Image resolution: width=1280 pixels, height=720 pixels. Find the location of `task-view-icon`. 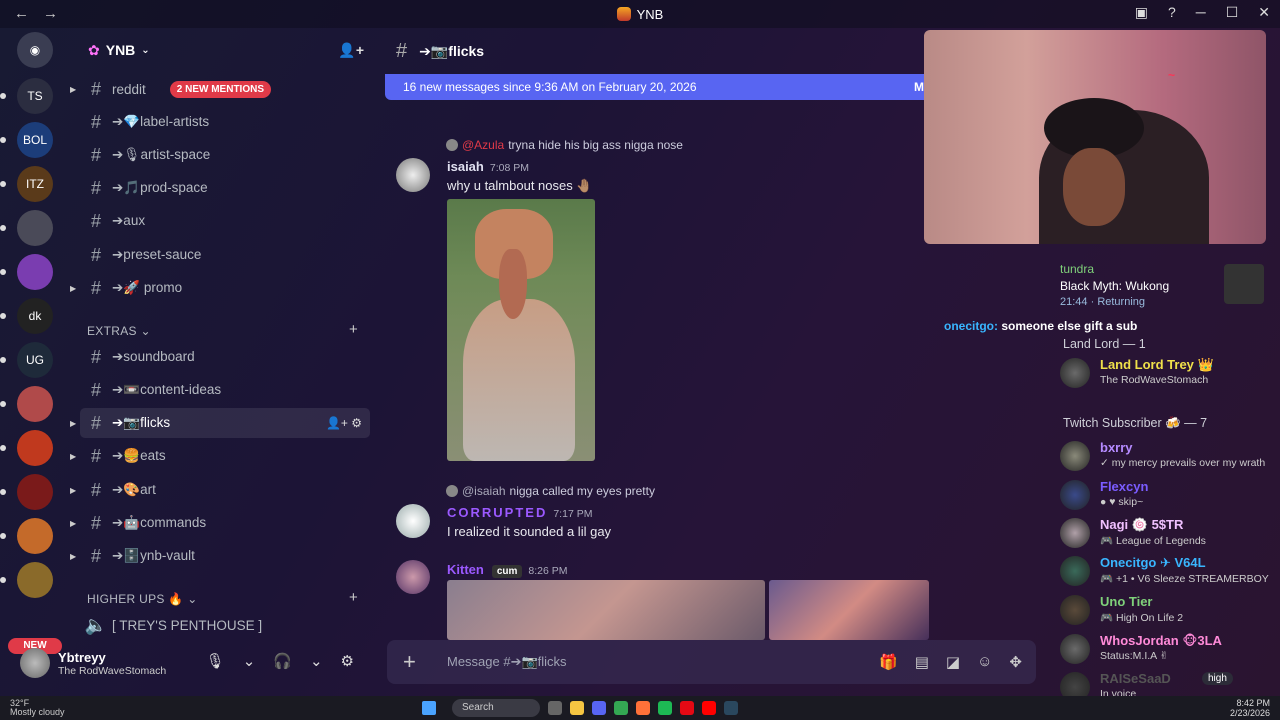

task-view-icon is located at coordinates (555, 708).